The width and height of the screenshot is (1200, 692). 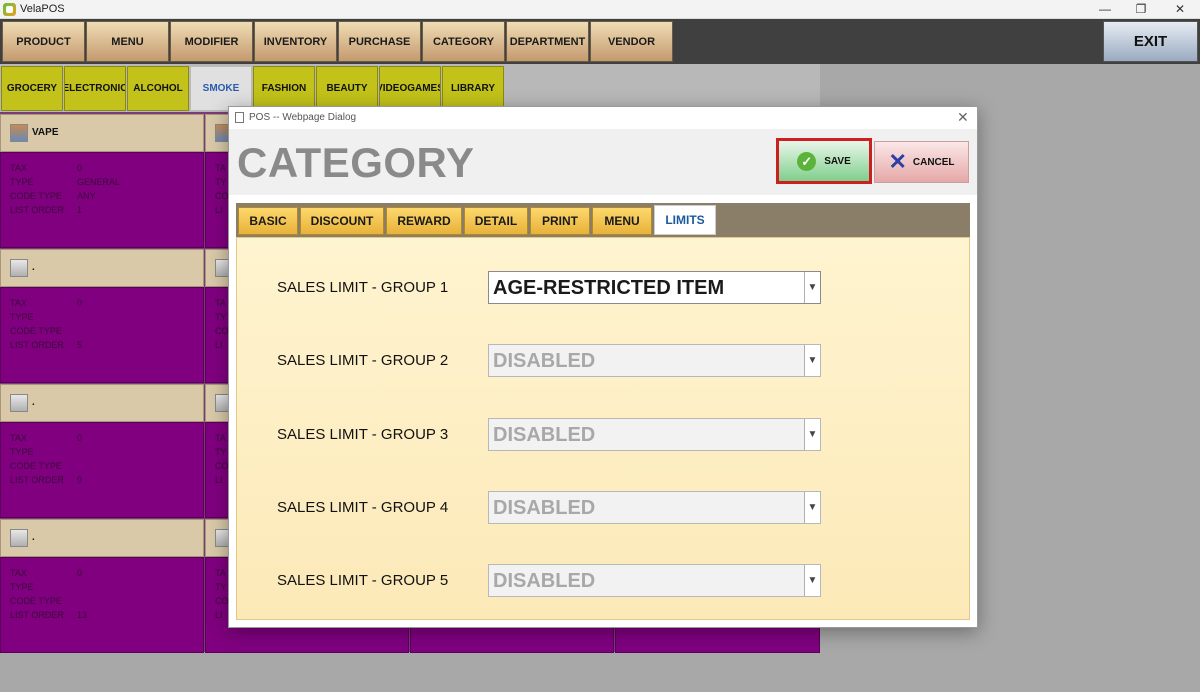 I want to click on sales-limit-group-4-select: DISABLED ▼, so click(x=654, y=507).